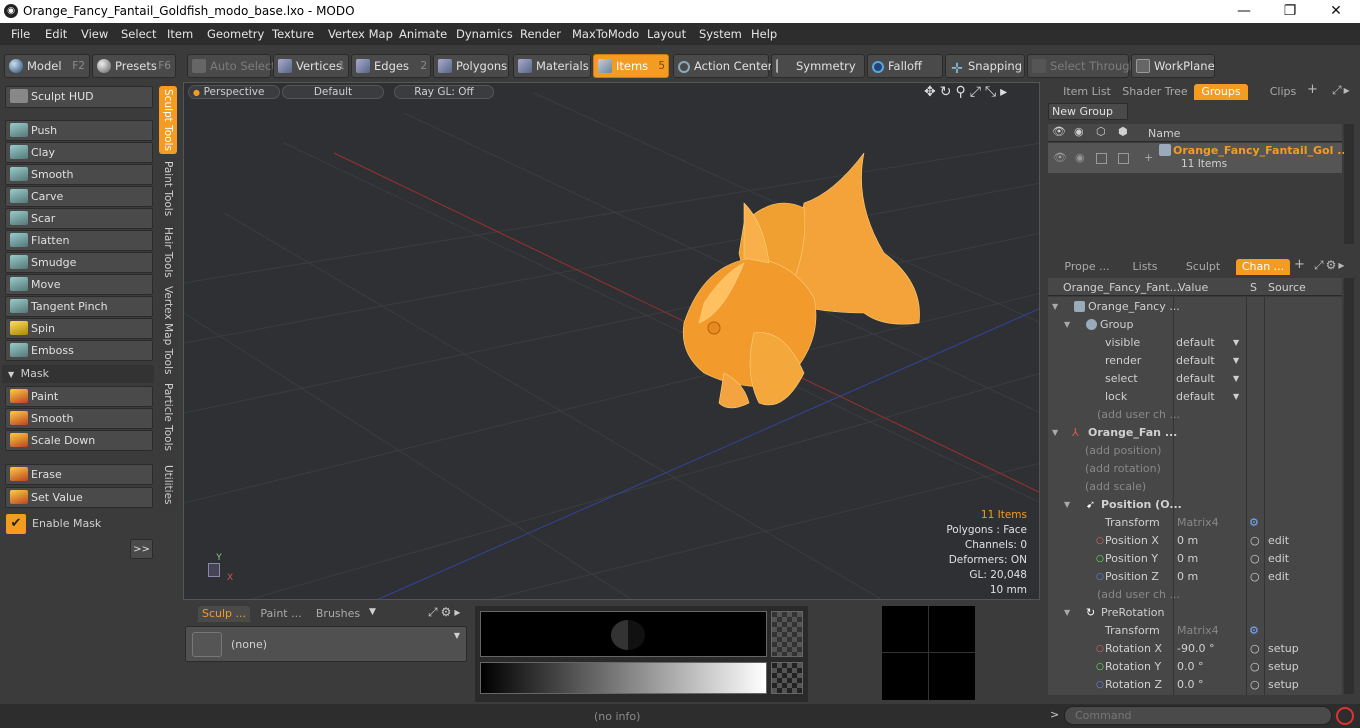 The image size is (1360, 728). Describe the element at coordinates (1203, 267) in the screenshot. I see `tab-sculpt: Sculpt` at that location.